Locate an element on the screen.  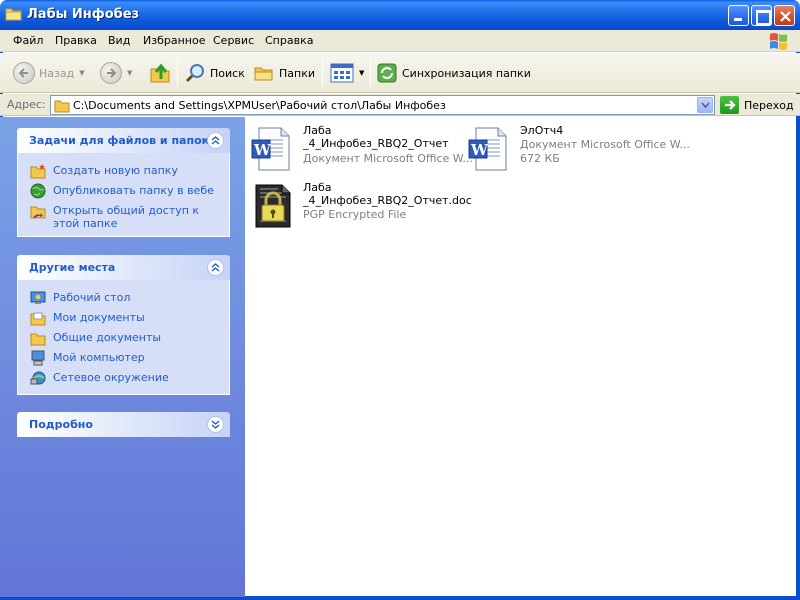
menu-view: Вид is located at coordinates (119, 40).